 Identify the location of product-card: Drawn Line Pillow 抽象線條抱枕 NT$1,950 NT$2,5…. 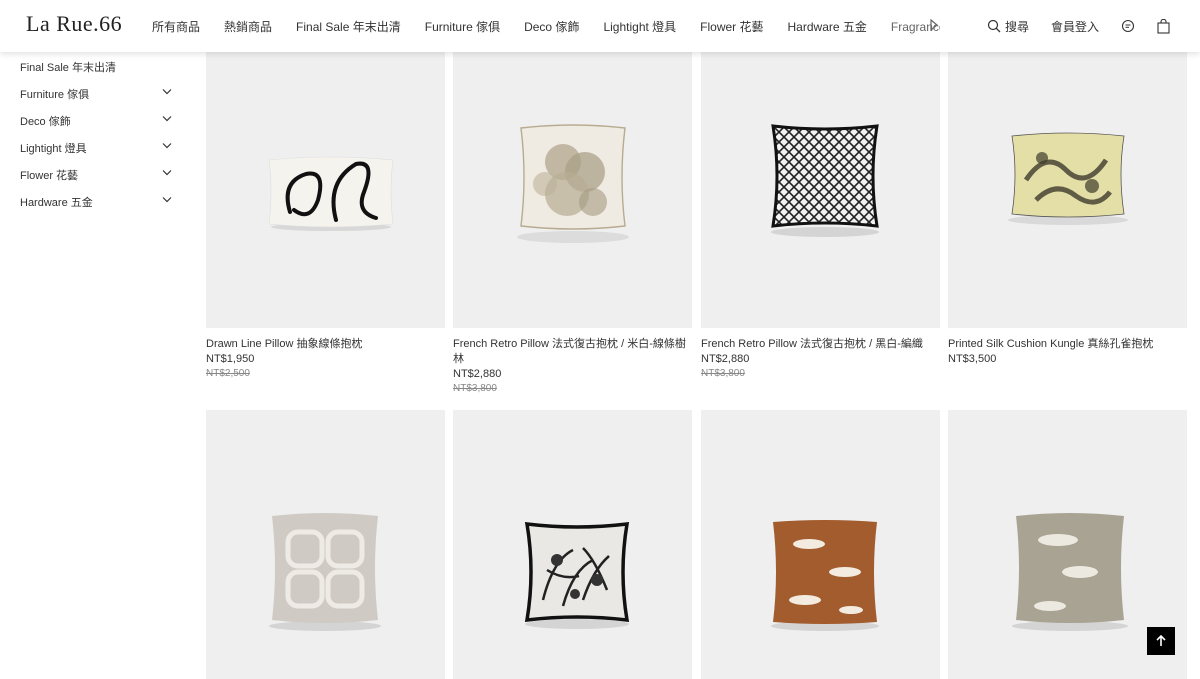
(325, 216).